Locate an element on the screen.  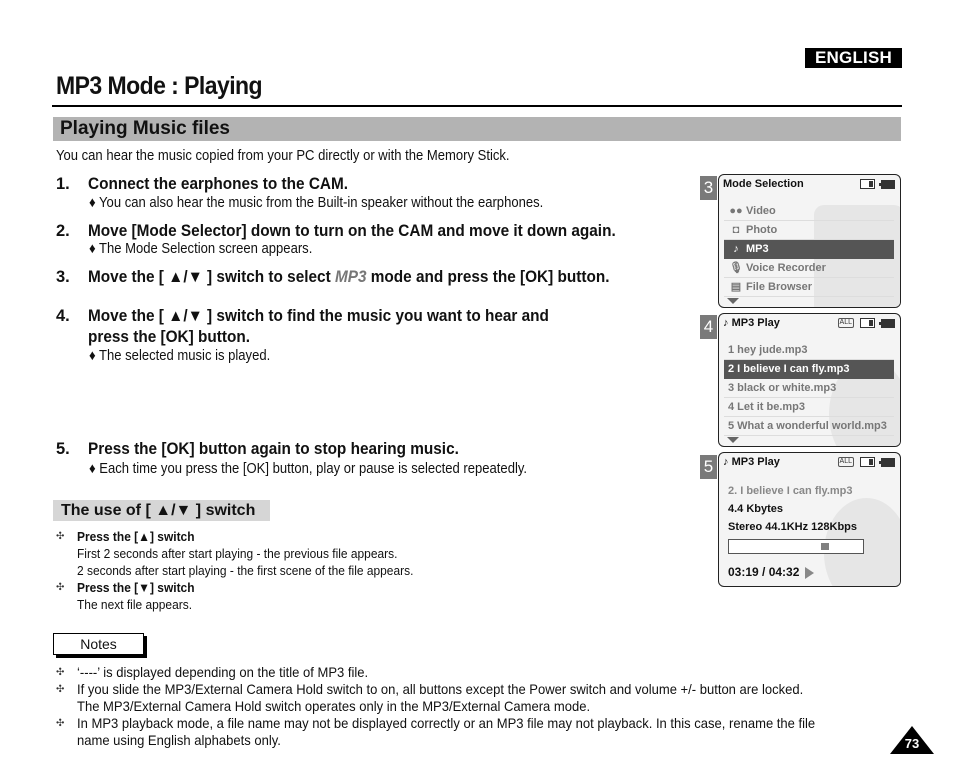
step-note: ♦ The Mode Selection screen appears. is located at coordinates (201, 249).